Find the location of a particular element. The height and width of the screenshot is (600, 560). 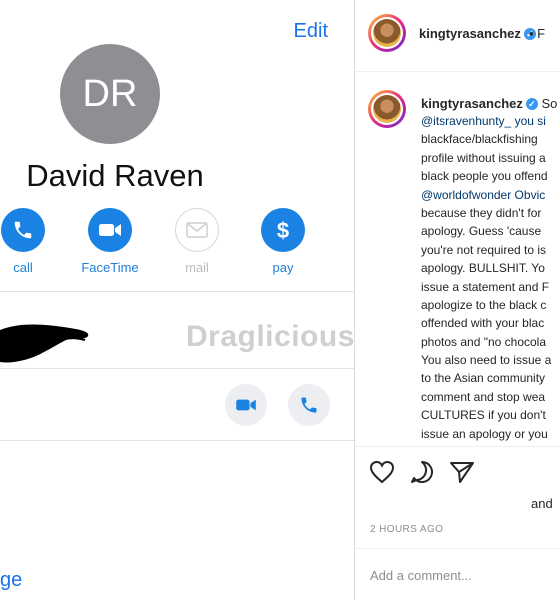

facetime-label: FaceTime is located at coordinates (110, 267).